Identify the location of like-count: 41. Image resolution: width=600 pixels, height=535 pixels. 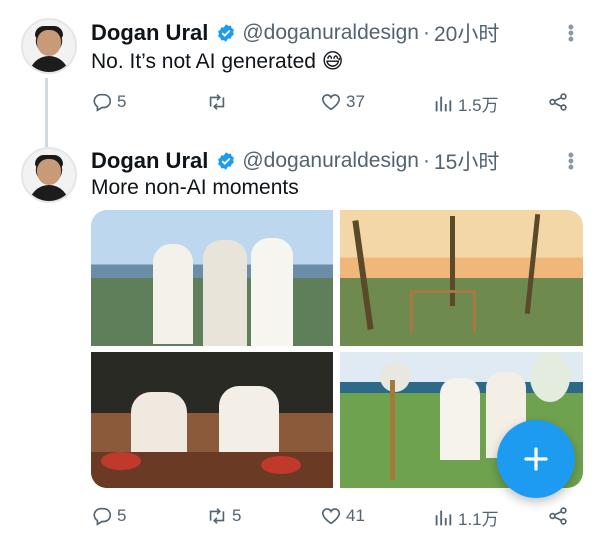
(355, 515).